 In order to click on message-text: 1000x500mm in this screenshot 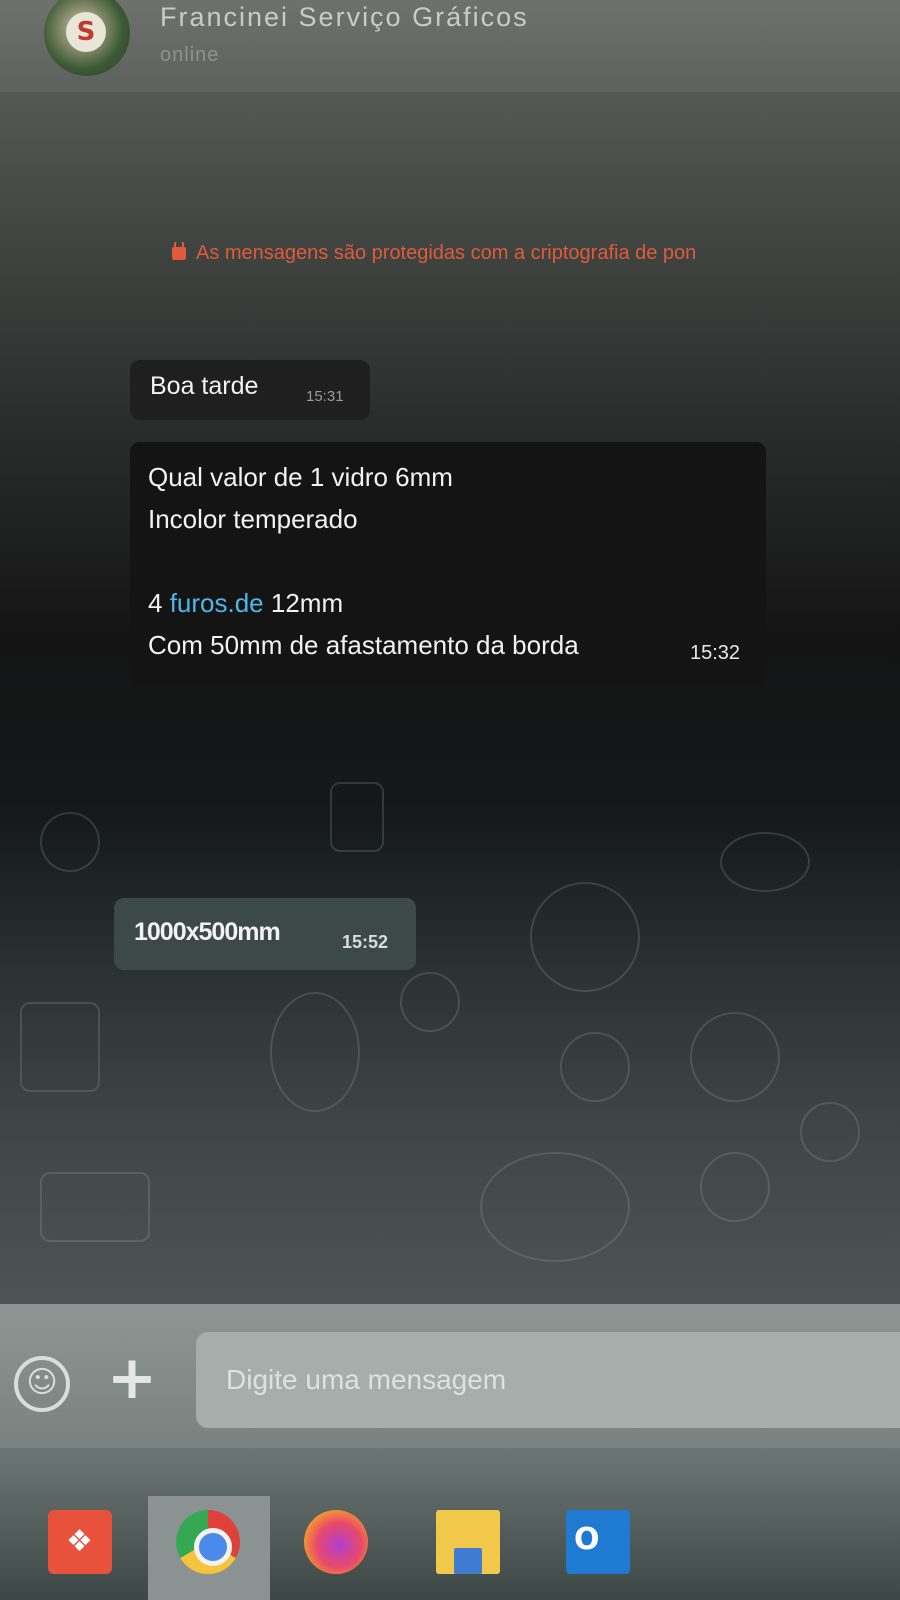, I will do `click(207, 932)`.